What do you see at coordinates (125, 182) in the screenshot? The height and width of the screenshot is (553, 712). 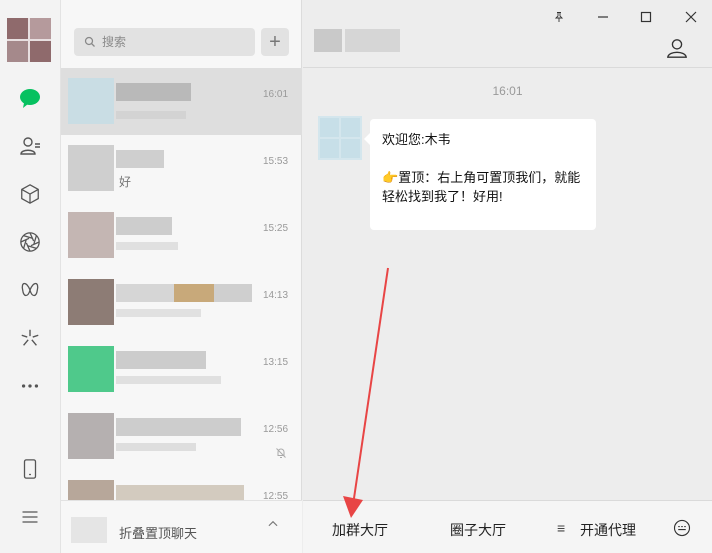 I see `chat-preview: 好` at bounding box center [125, 182].